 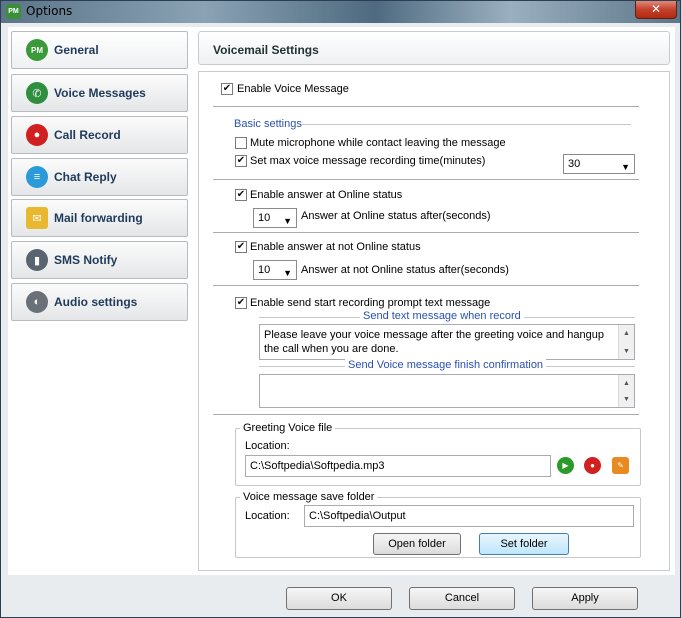 What do you see at coordinates (96, 302) in the screenshot?
I see `sidebar-item-label: Audio settings` at bounding box center [96, 302].